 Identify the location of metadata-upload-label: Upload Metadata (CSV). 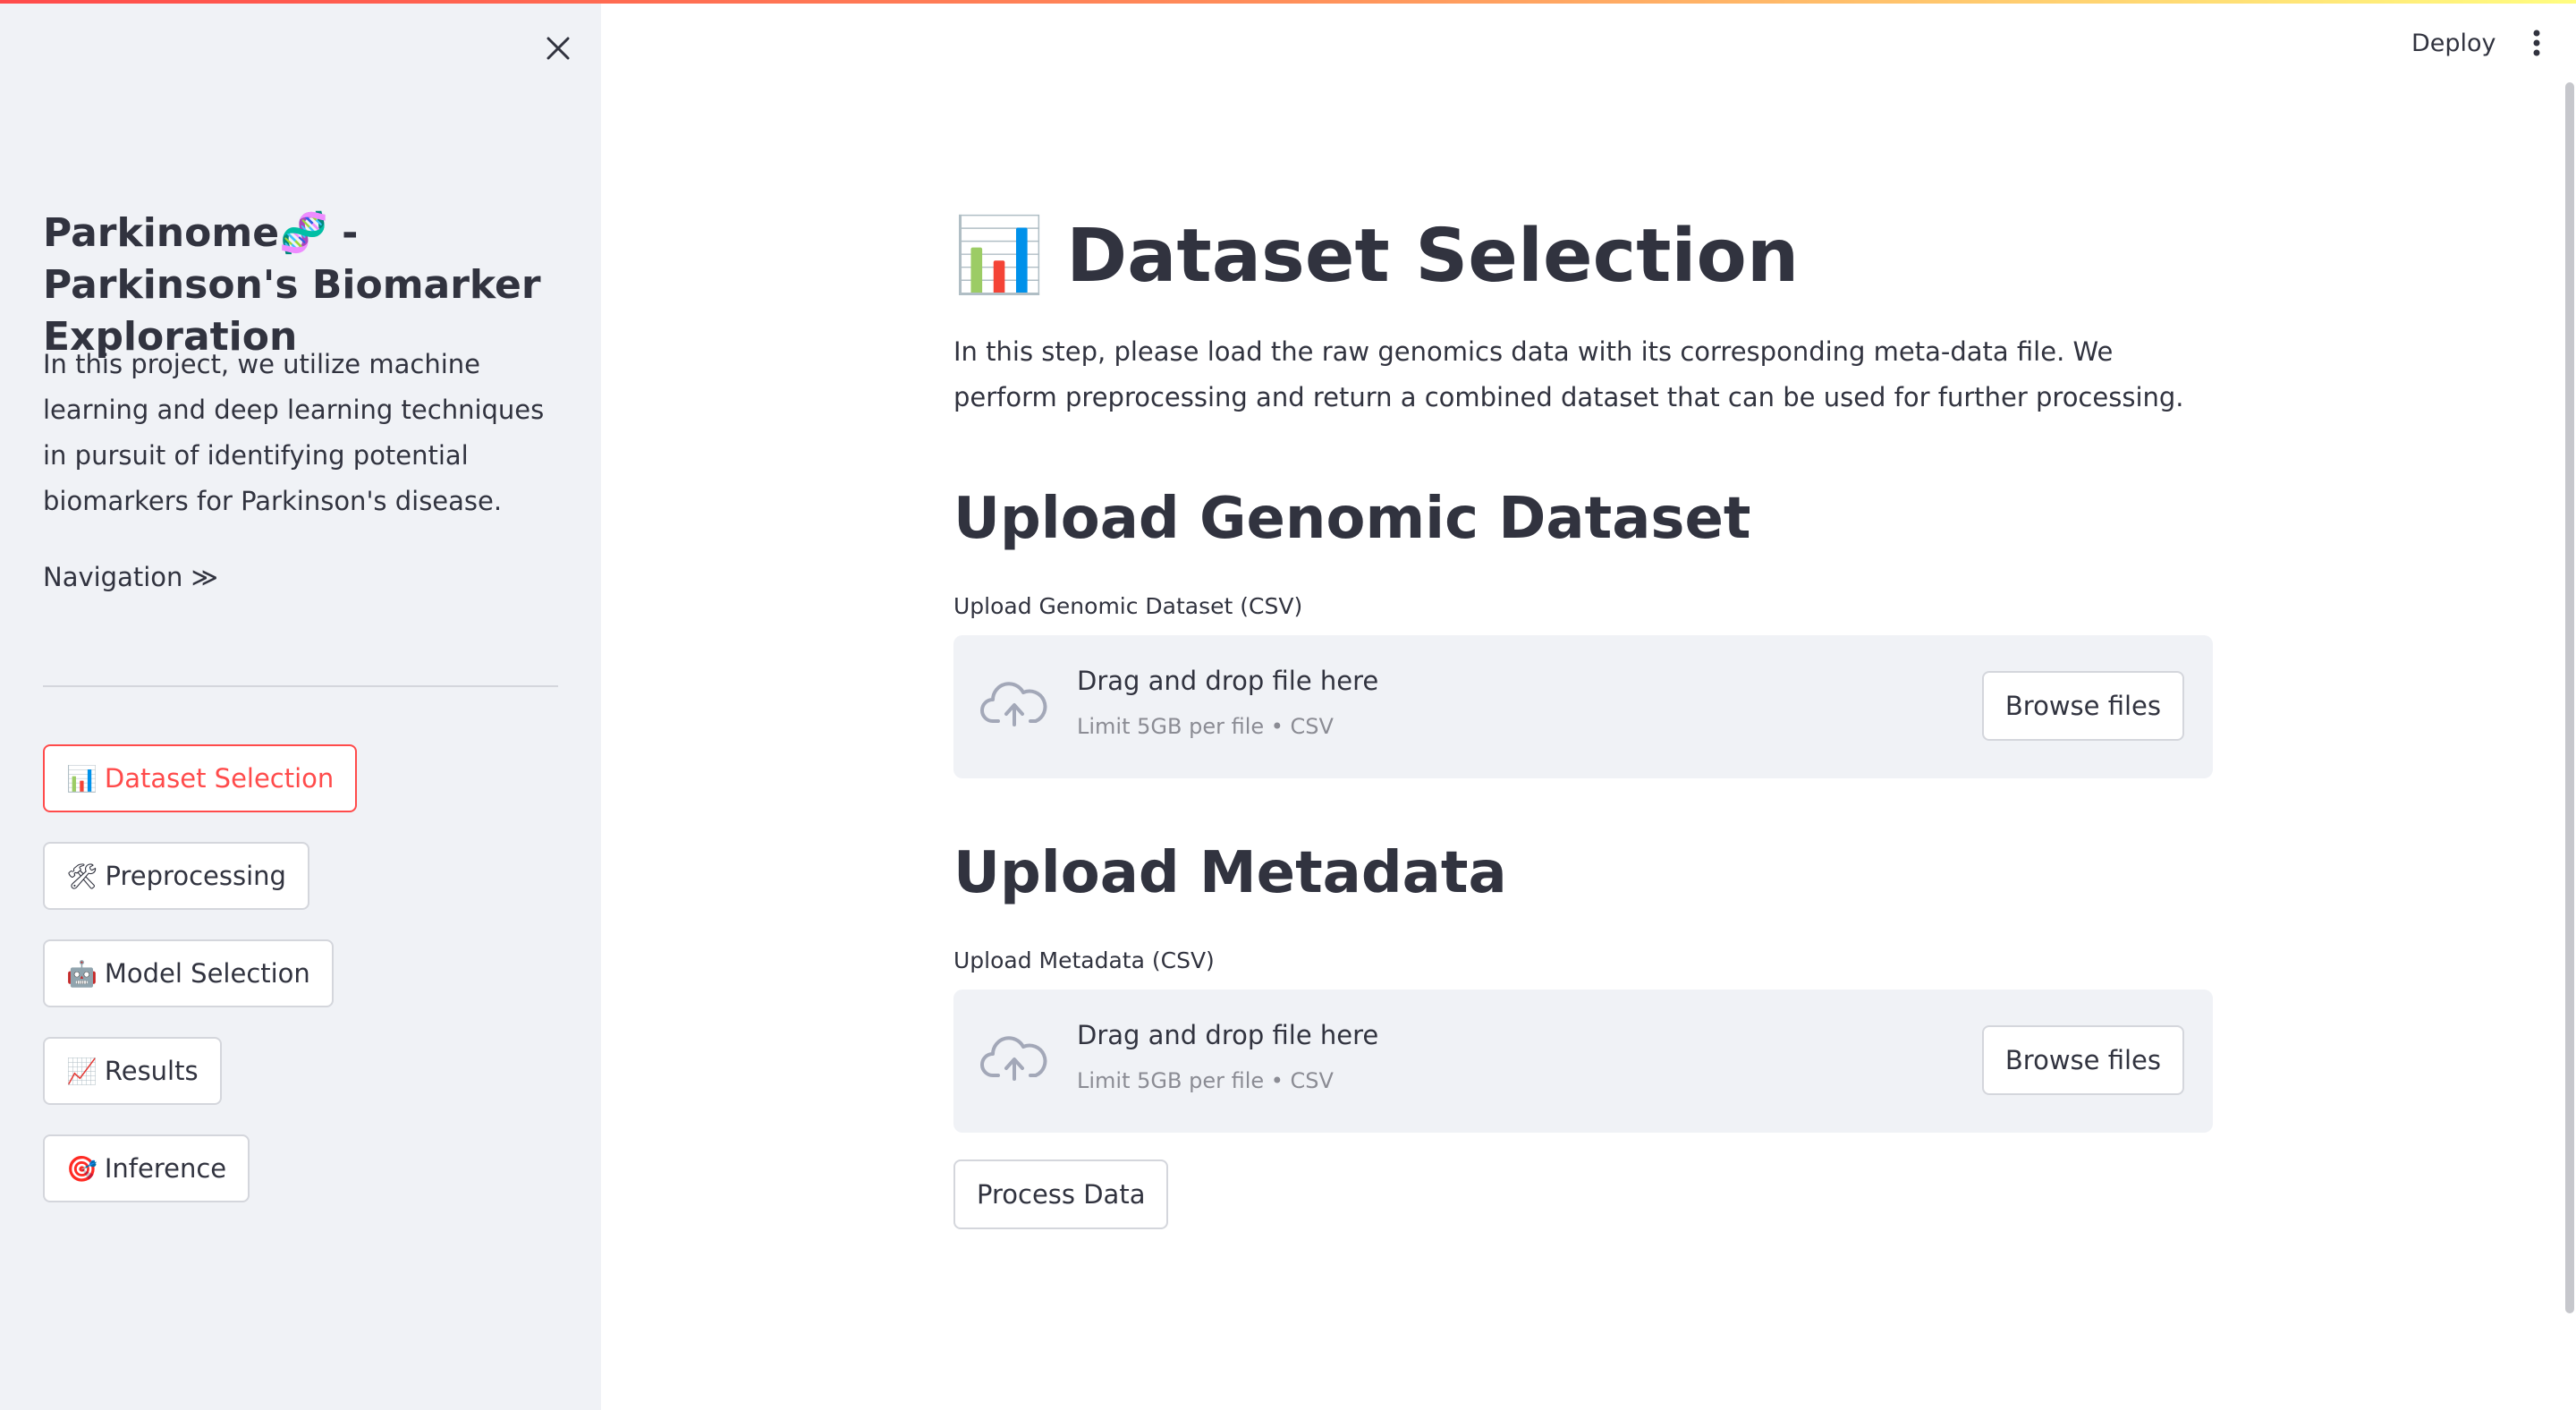
(1084, 960).